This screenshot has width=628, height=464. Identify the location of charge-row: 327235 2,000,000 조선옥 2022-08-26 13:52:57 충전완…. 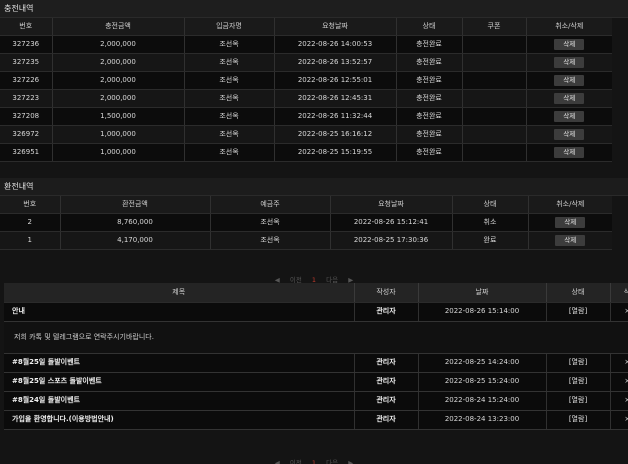
(306, 62).